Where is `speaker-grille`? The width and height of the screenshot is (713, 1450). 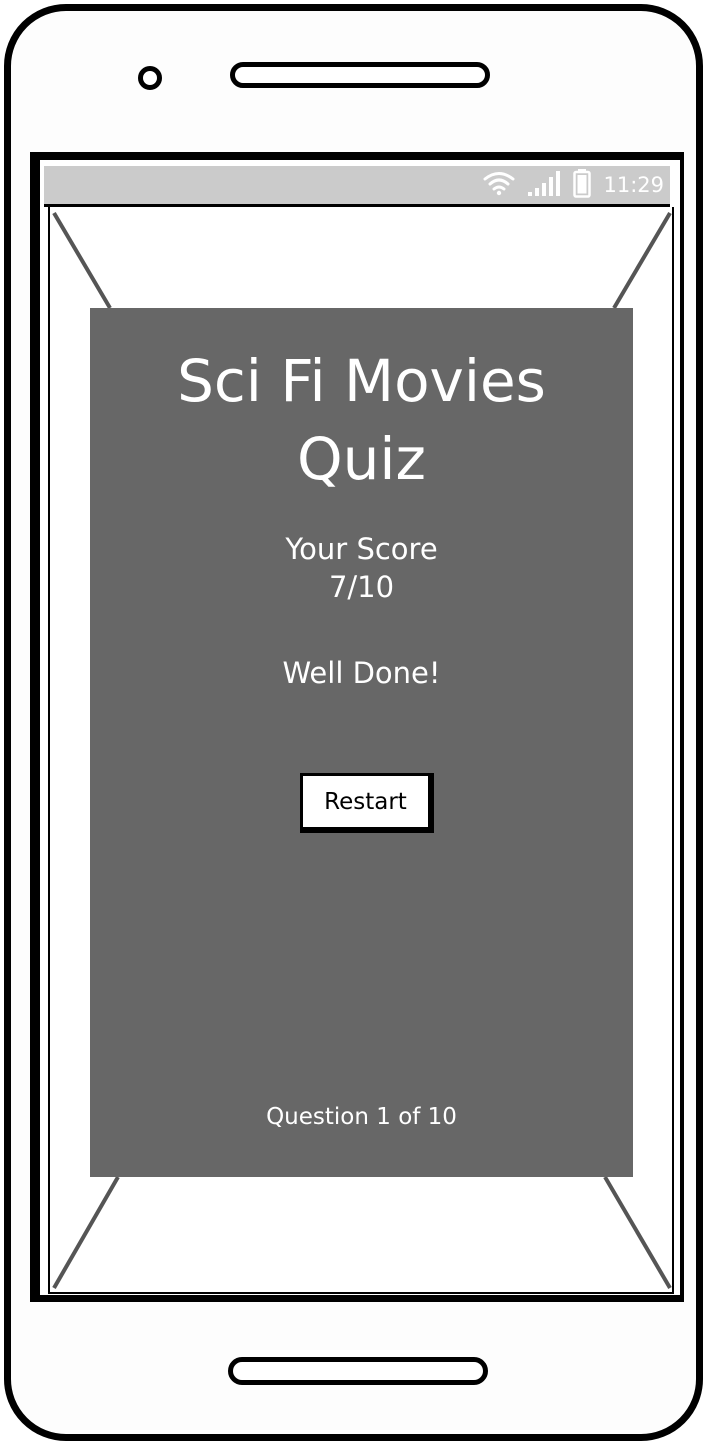 speaker-grille is located at coordinates (360, 75).